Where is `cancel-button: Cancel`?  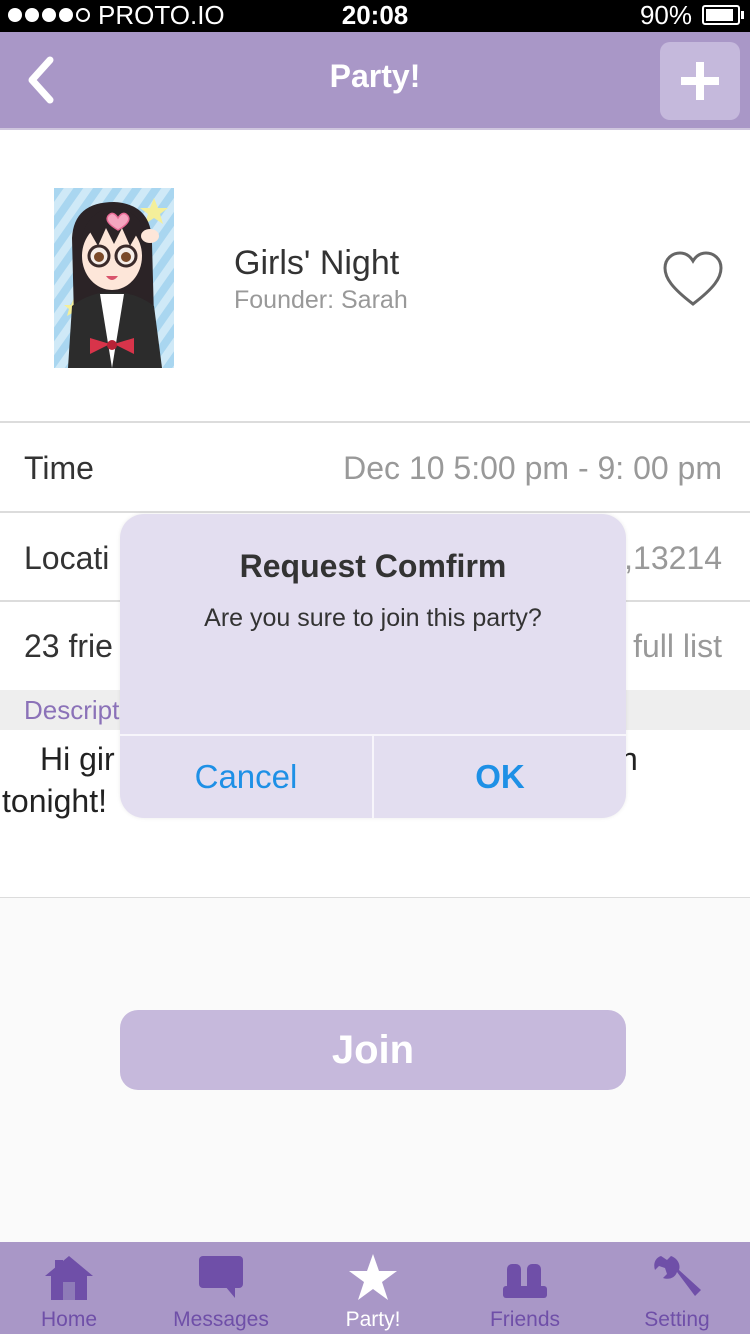
cancel-button: Cancel is located at coordinates (246, 777).